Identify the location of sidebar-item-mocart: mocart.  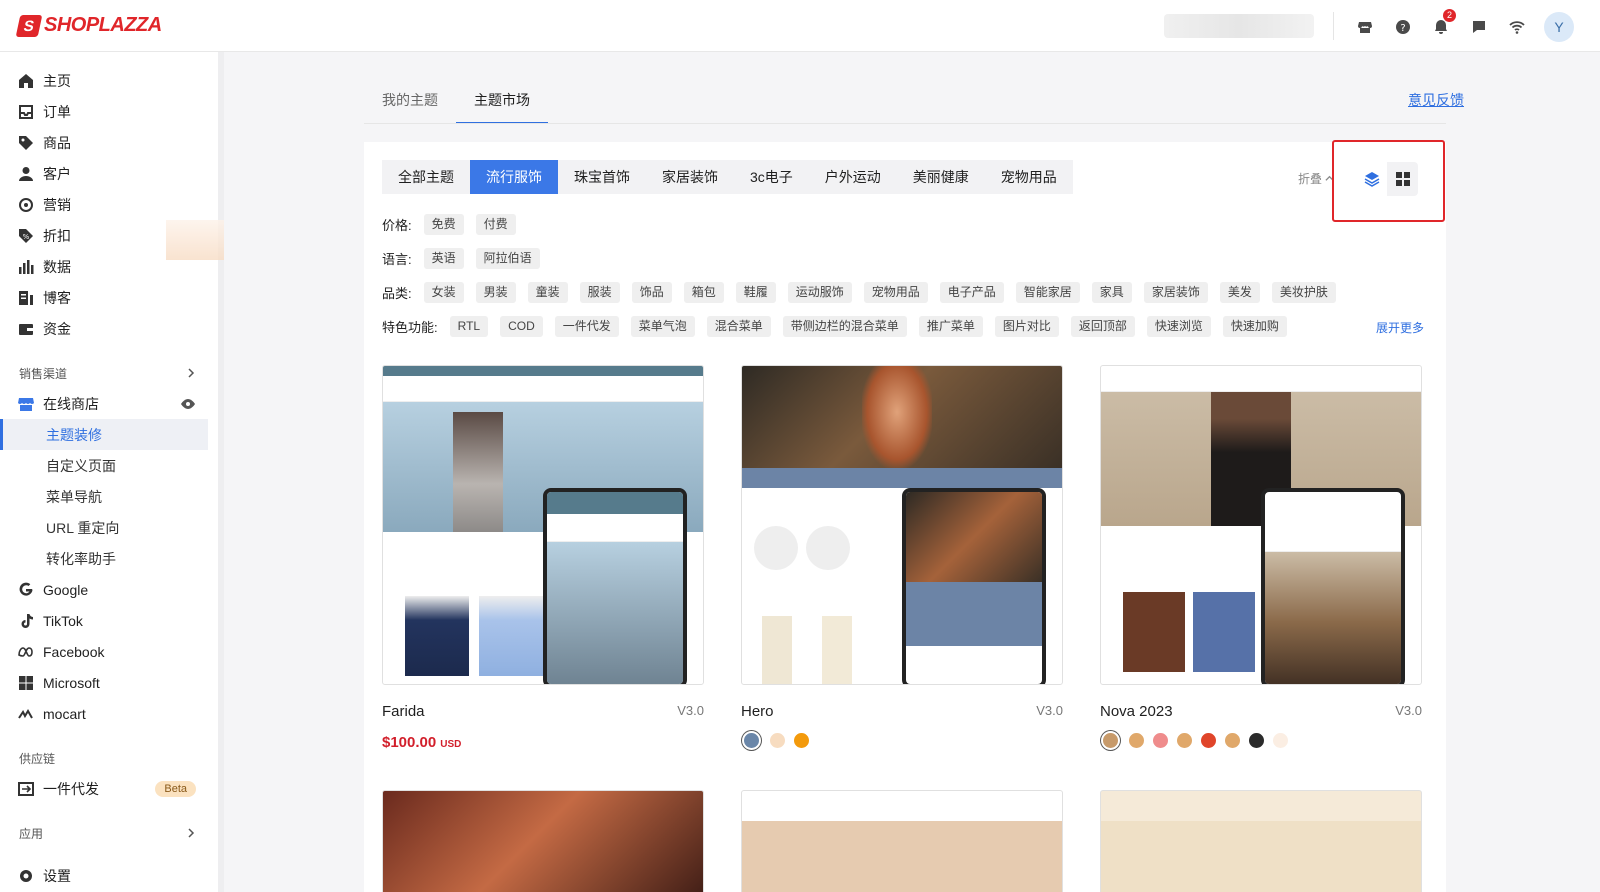
(109, 713).